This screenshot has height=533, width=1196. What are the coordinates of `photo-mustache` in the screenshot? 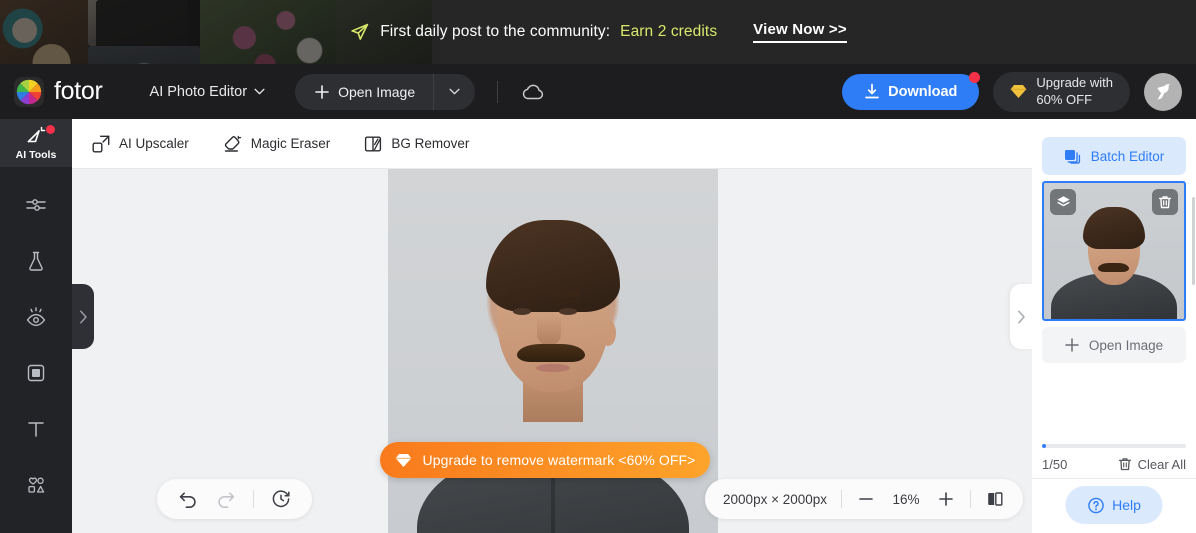 It's located at (551, 353).